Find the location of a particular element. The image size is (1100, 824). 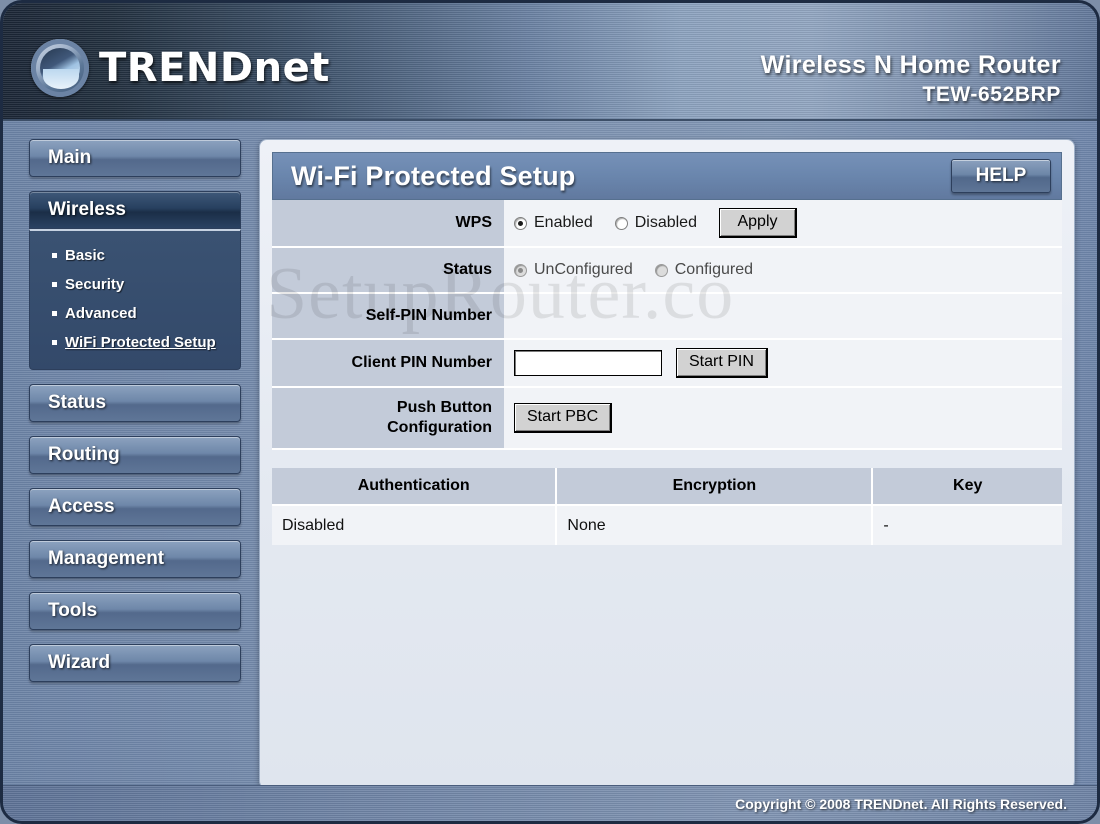

sidebar-subitem-label: WiFi Protected Setup is located at coordinates (140, 342).